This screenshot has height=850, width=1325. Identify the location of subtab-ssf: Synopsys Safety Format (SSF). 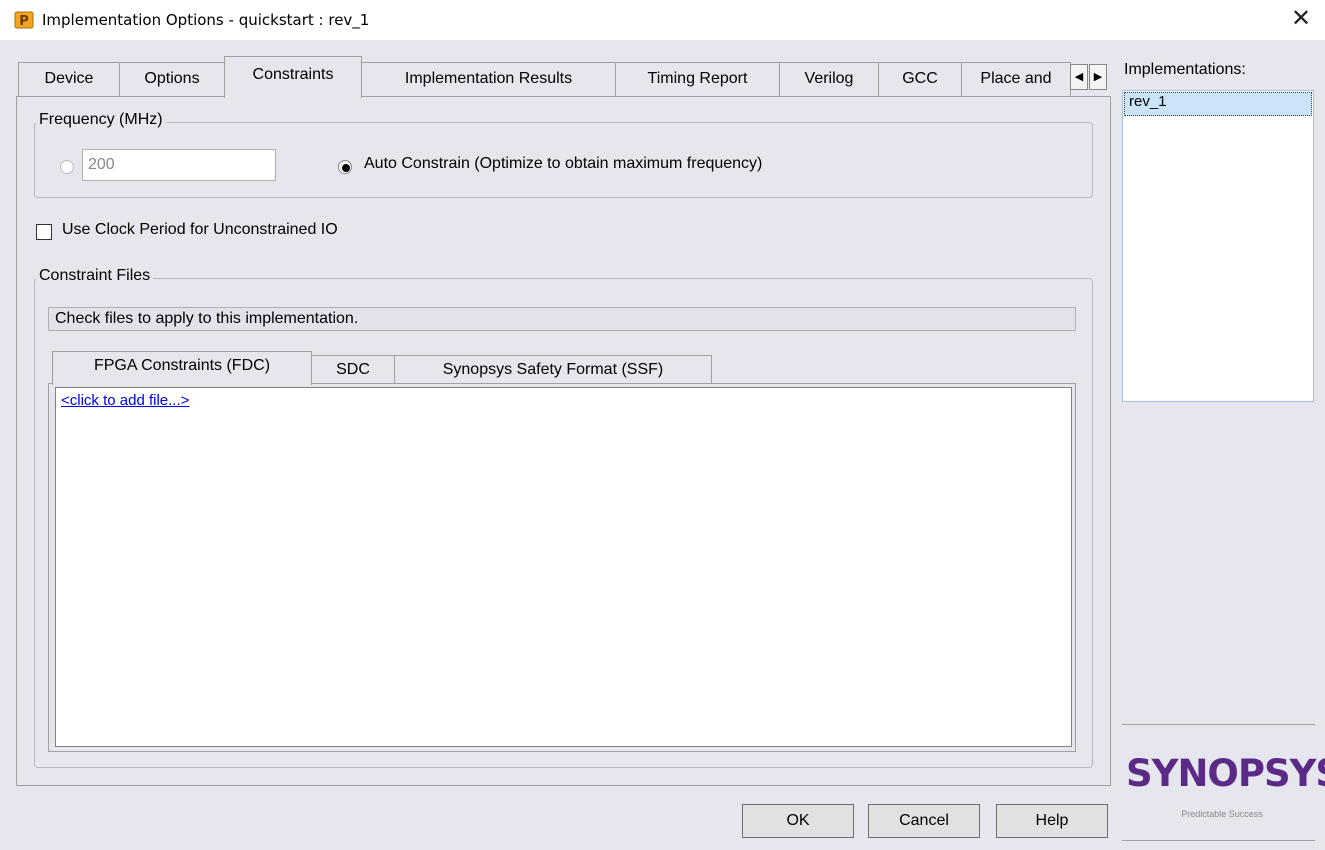
(553, 370).